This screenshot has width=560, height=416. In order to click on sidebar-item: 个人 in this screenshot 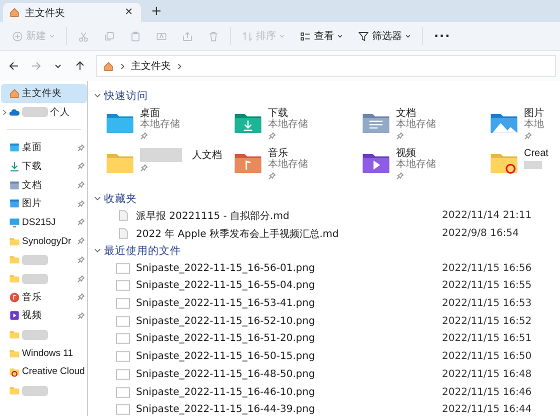, I will do `click(44, 112)`.